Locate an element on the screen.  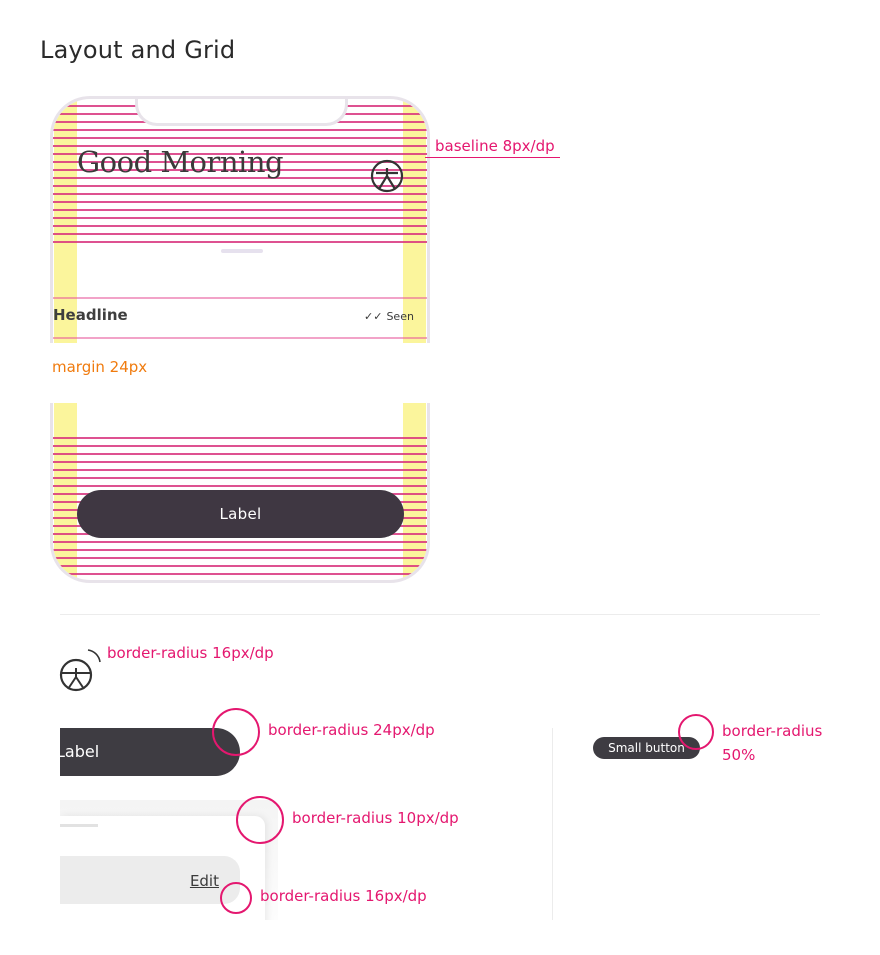
small-button-radius-annotation-line1: border-radius is located at coordinates (772, 731).